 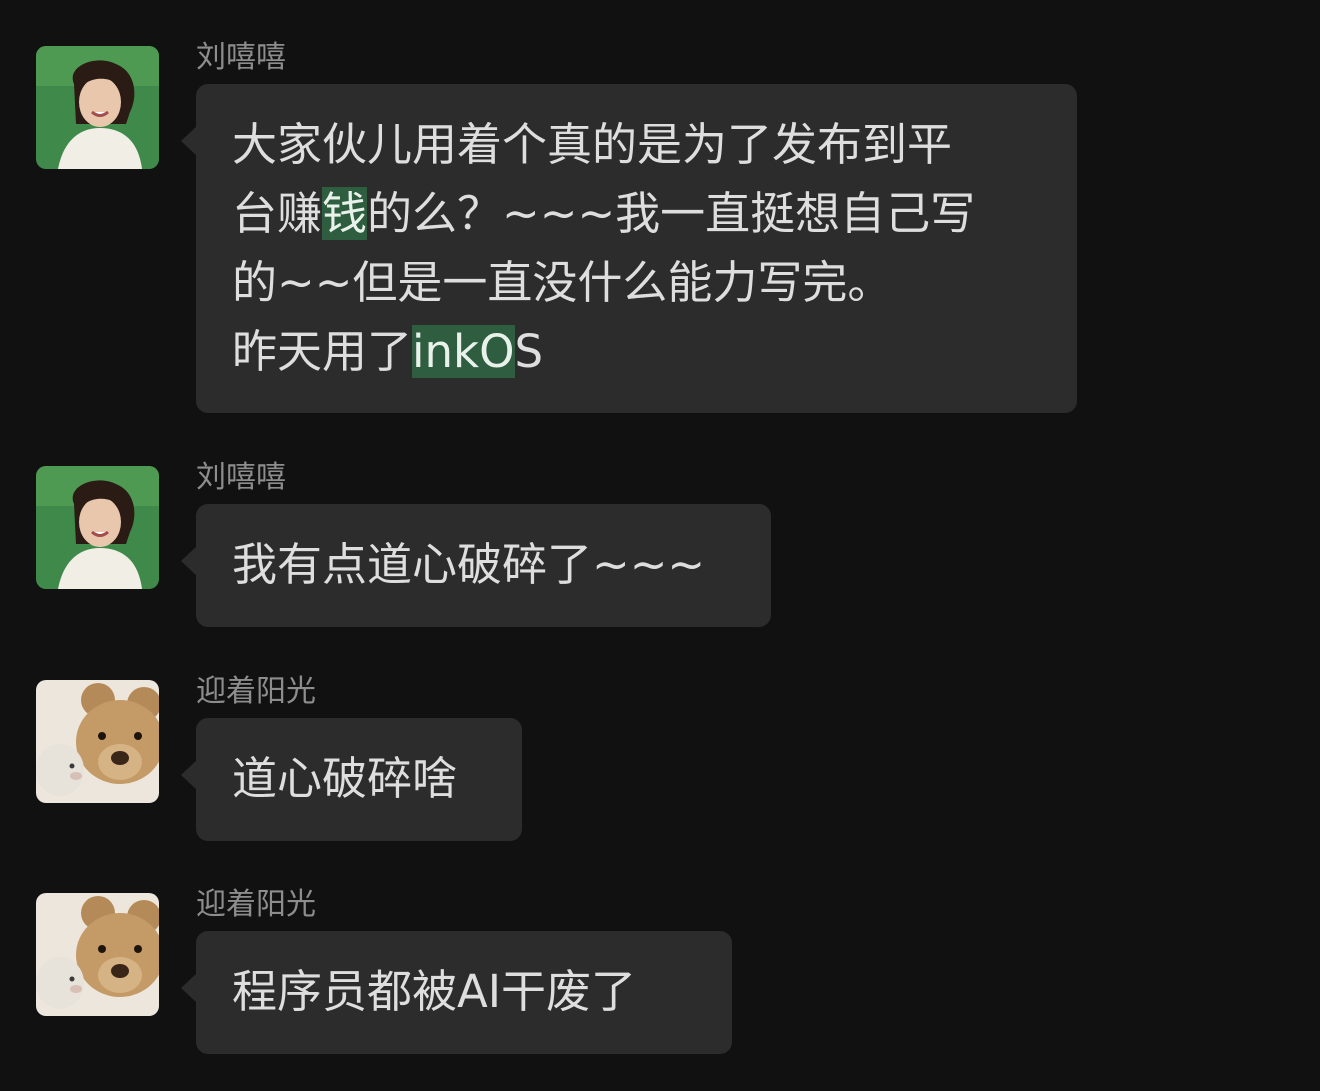 What do you see at coordinates (469, 564) in the screenshot?
I see `message-text: 我有点道心破碎了~~~` at bounding box center [469, 564].